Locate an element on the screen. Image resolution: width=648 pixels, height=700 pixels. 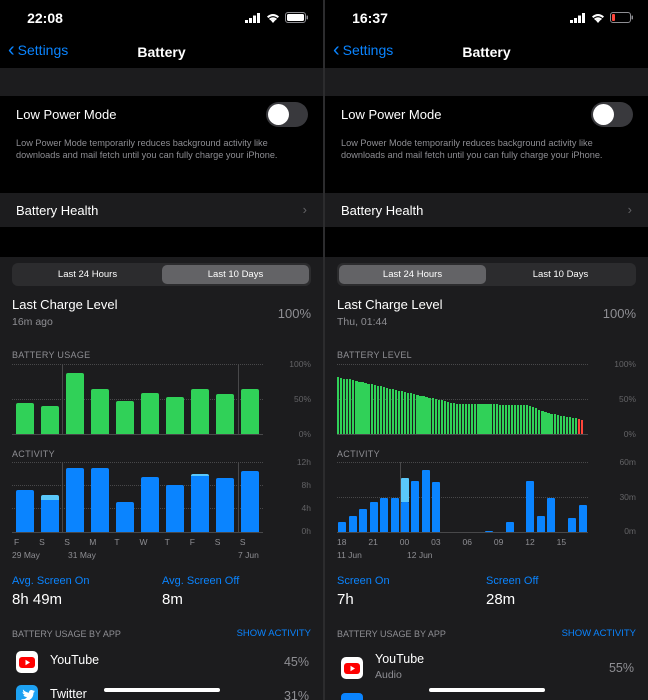
app-row-youtube: YouTube 45% is located at coordinates (161, 662).